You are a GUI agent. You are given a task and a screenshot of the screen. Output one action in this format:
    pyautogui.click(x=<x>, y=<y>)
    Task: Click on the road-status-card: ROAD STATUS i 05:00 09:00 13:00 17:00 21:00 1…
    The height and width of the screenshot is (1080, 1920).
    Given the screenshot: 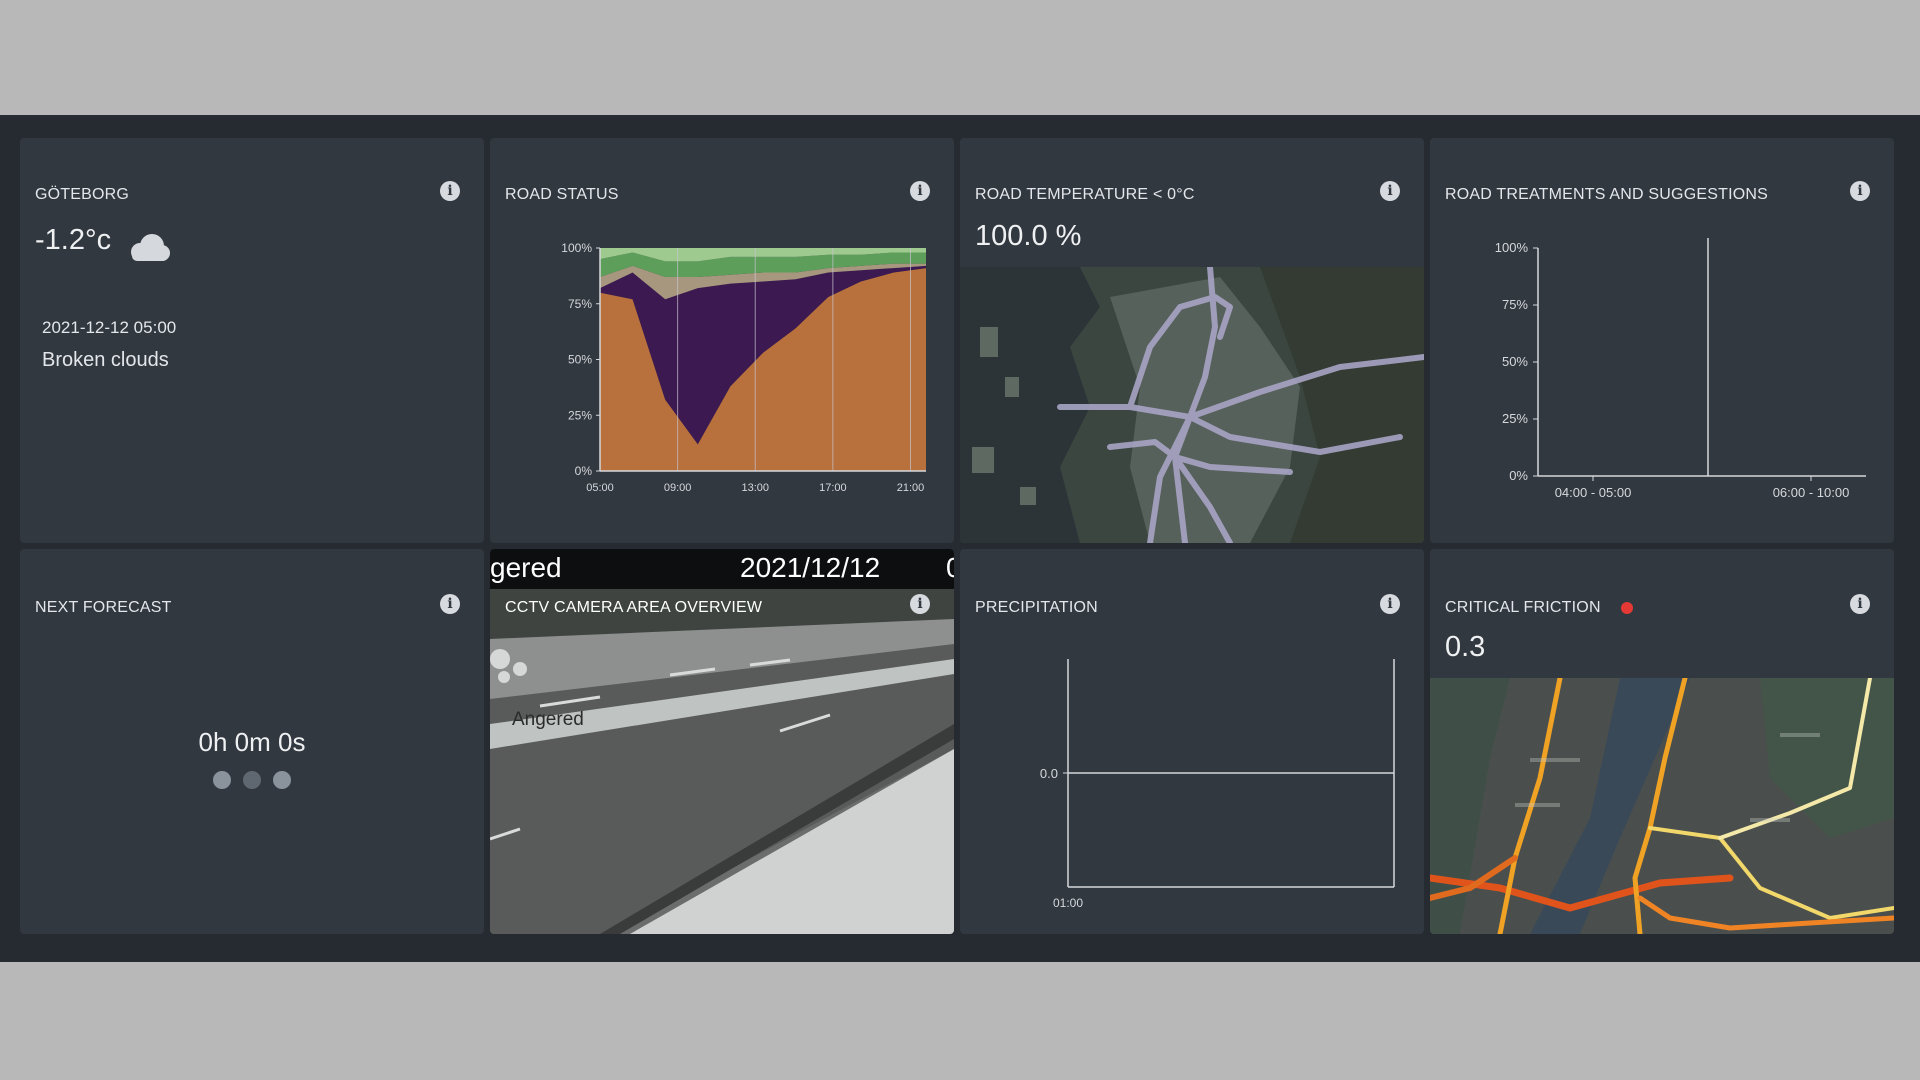 What is the action you would take?
    pyautogui.click(x=722, y=340)
    